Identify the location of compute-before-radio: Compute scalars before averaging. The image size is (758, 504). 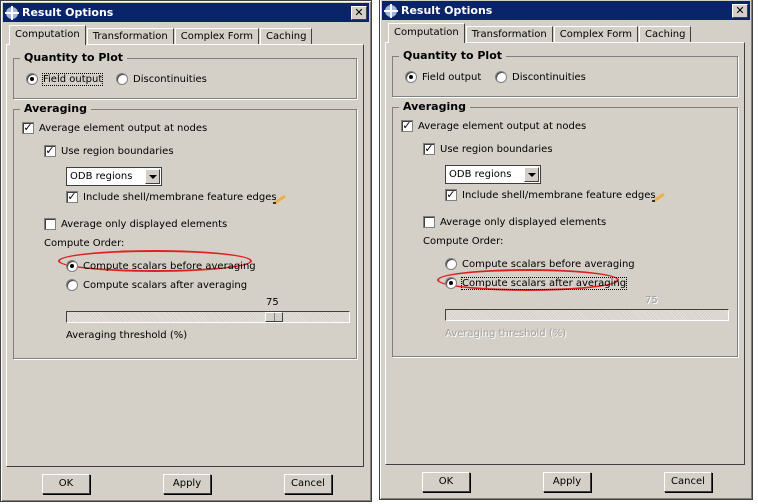
(161, 266).